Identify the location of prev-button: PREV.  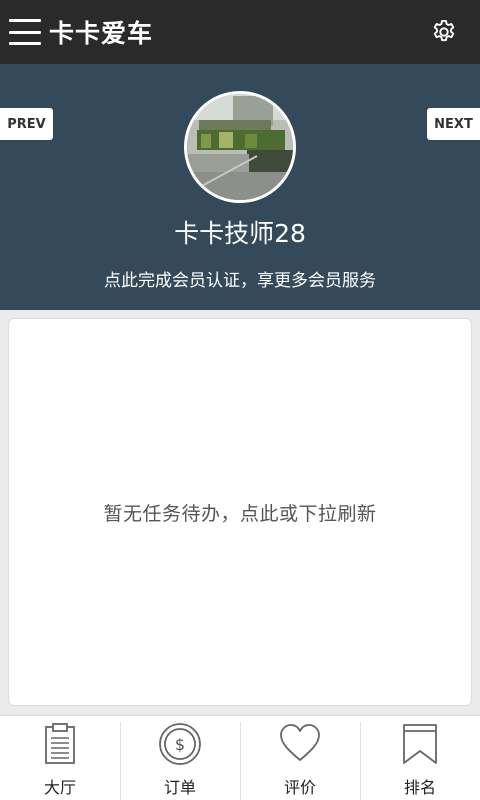
(26, 124).